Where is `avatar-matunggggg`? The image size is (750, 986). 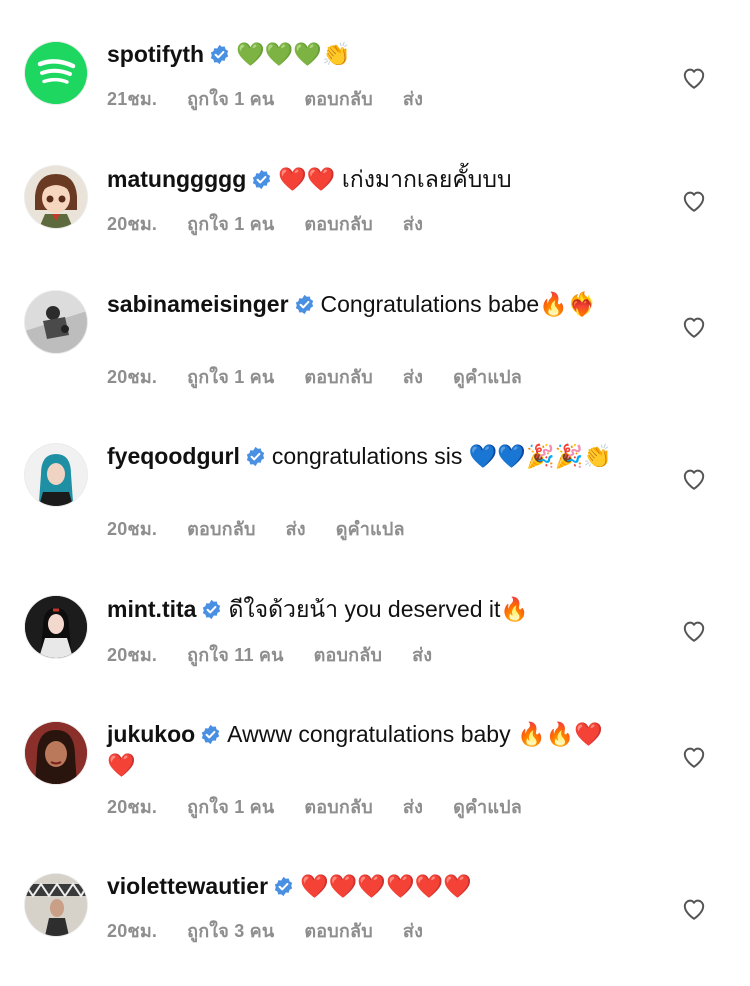
avatar-matunggggg is located at coordinates (56, 197).